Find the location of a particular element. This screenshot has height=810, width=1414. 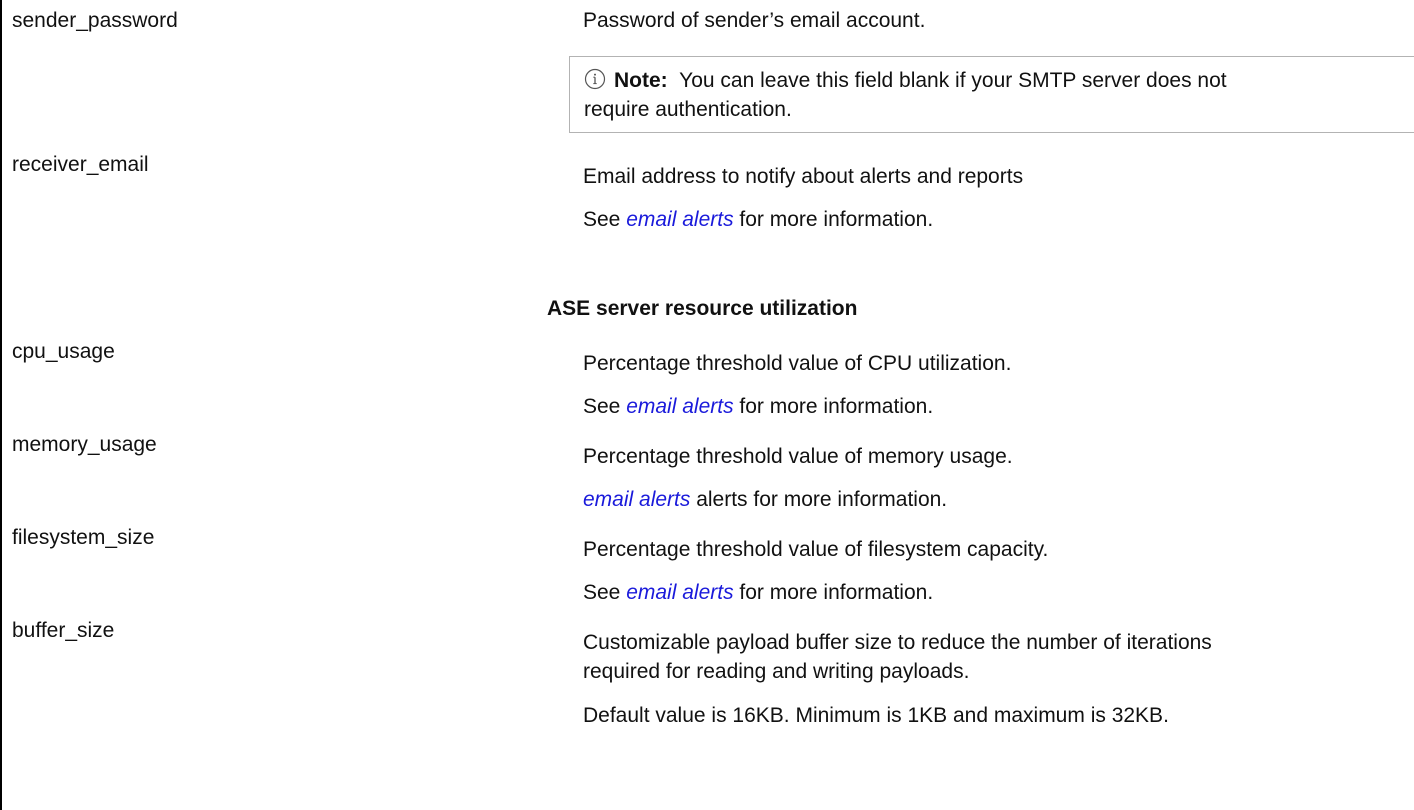

table-left-border is located at coordinates (1, 405).